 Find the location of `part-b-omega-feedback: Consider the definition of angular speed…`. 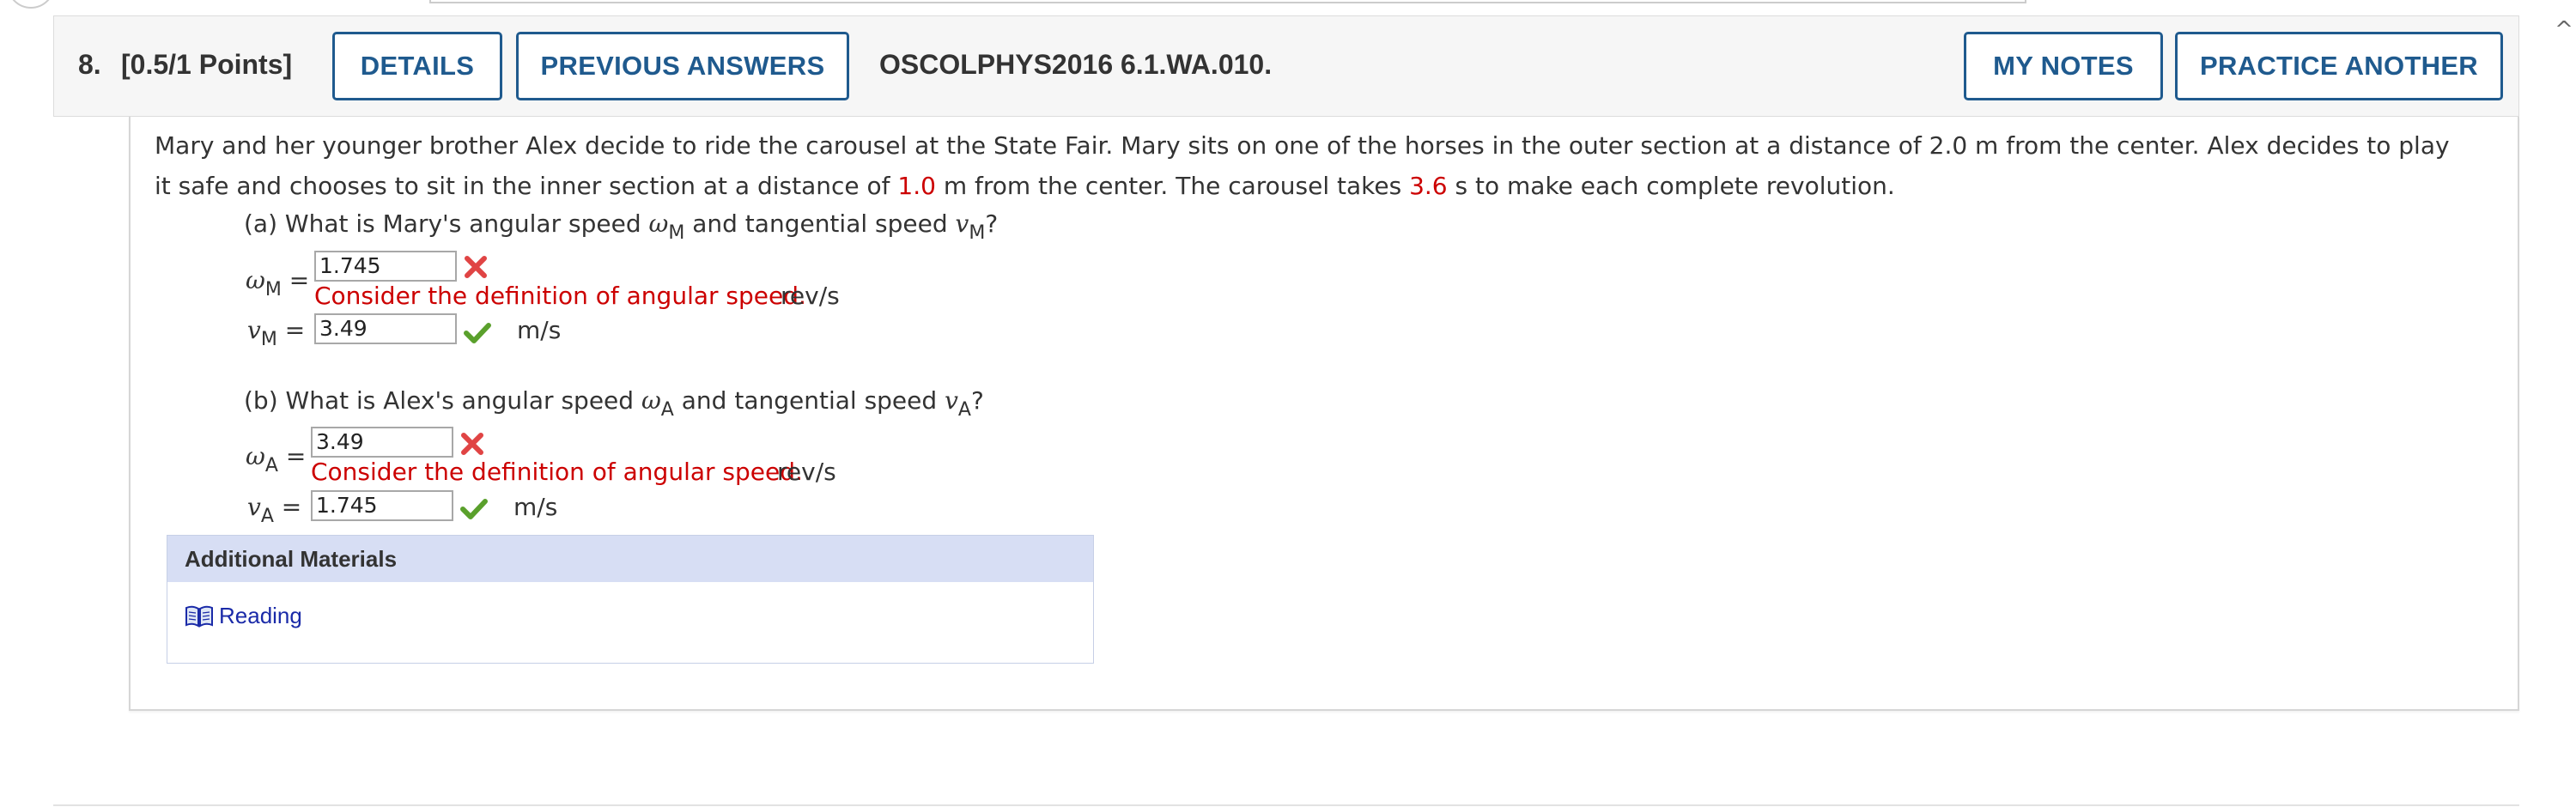

part-b-omega-feedback: Consider the definition of angular speed… is located at coordinates (557, 472).